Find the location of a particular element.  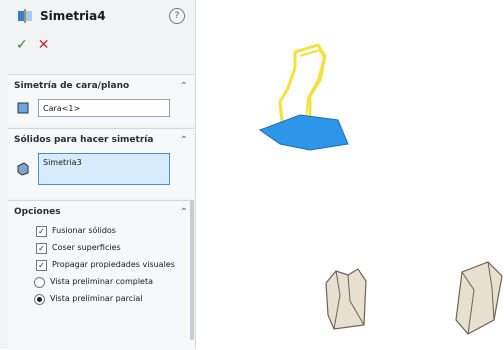

section-header-bodies: Sólidos para hacer simetría ⌃ is located at coordinates (101, 140).